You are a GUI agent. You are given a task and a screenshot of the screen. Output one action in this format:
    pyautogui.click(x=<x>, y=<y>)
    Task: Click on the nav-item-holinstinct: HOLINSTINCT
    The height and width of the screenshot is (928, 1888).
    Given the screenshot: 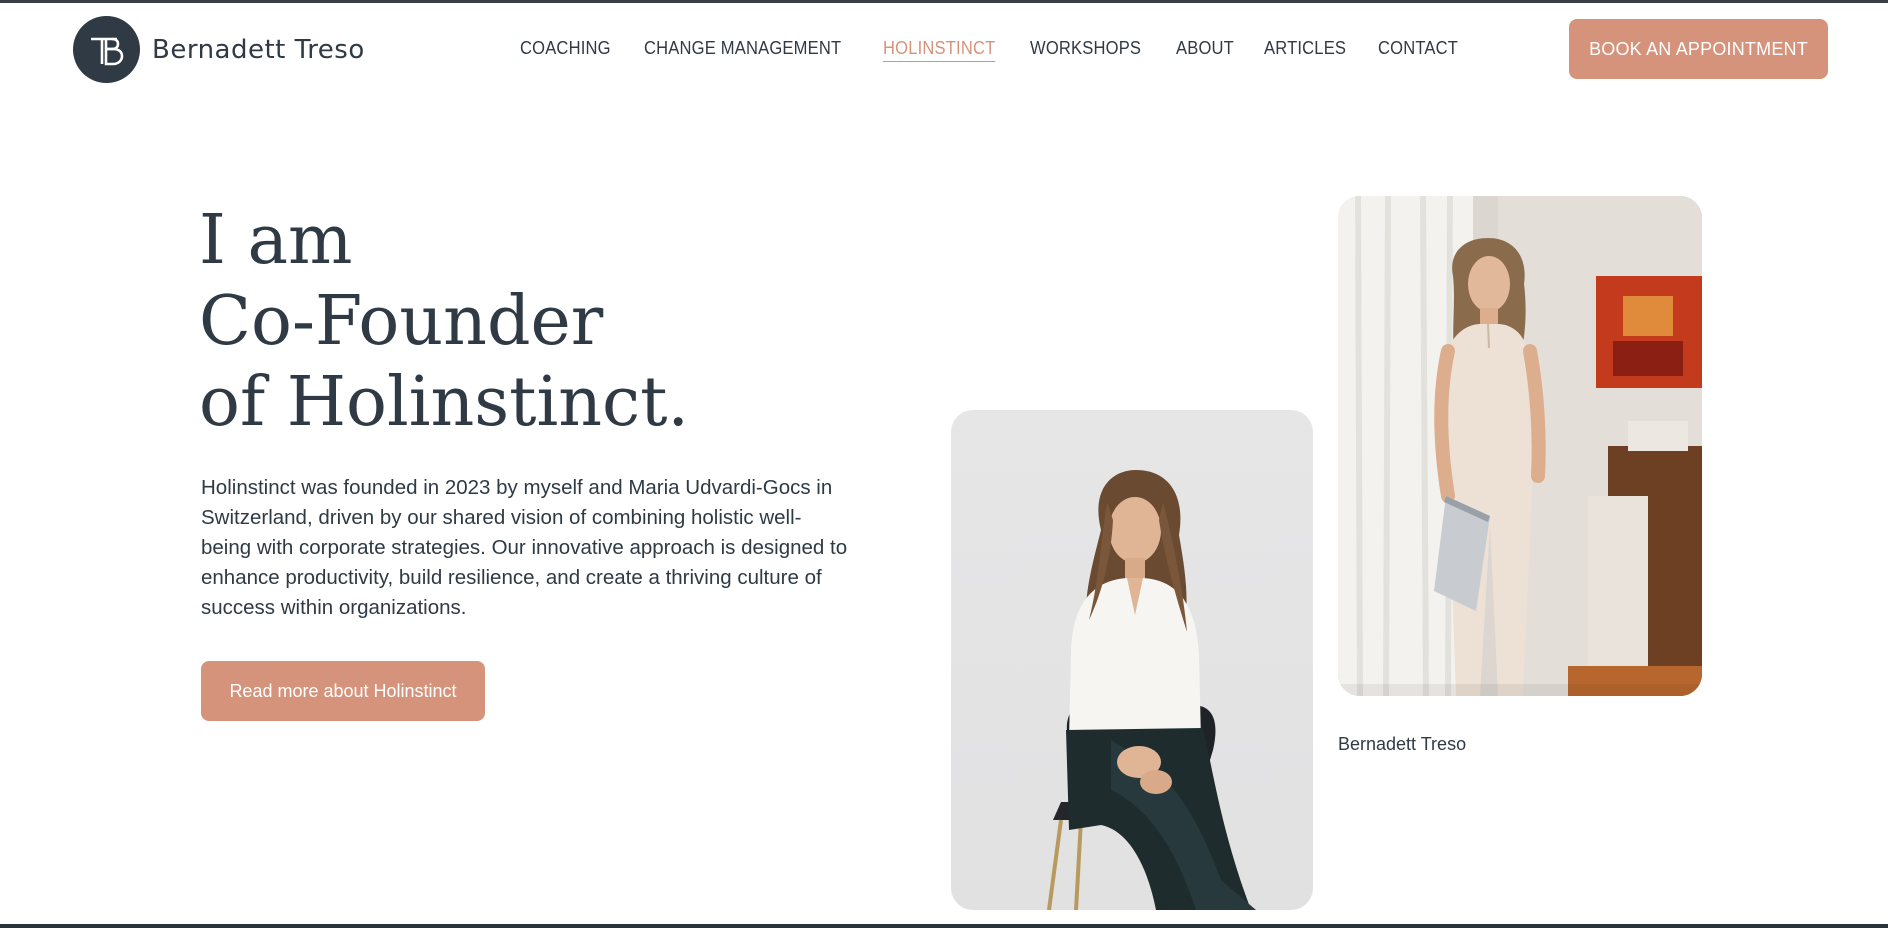 What is the action you would take?
    pyautogui.click(x=939, y=50)
    